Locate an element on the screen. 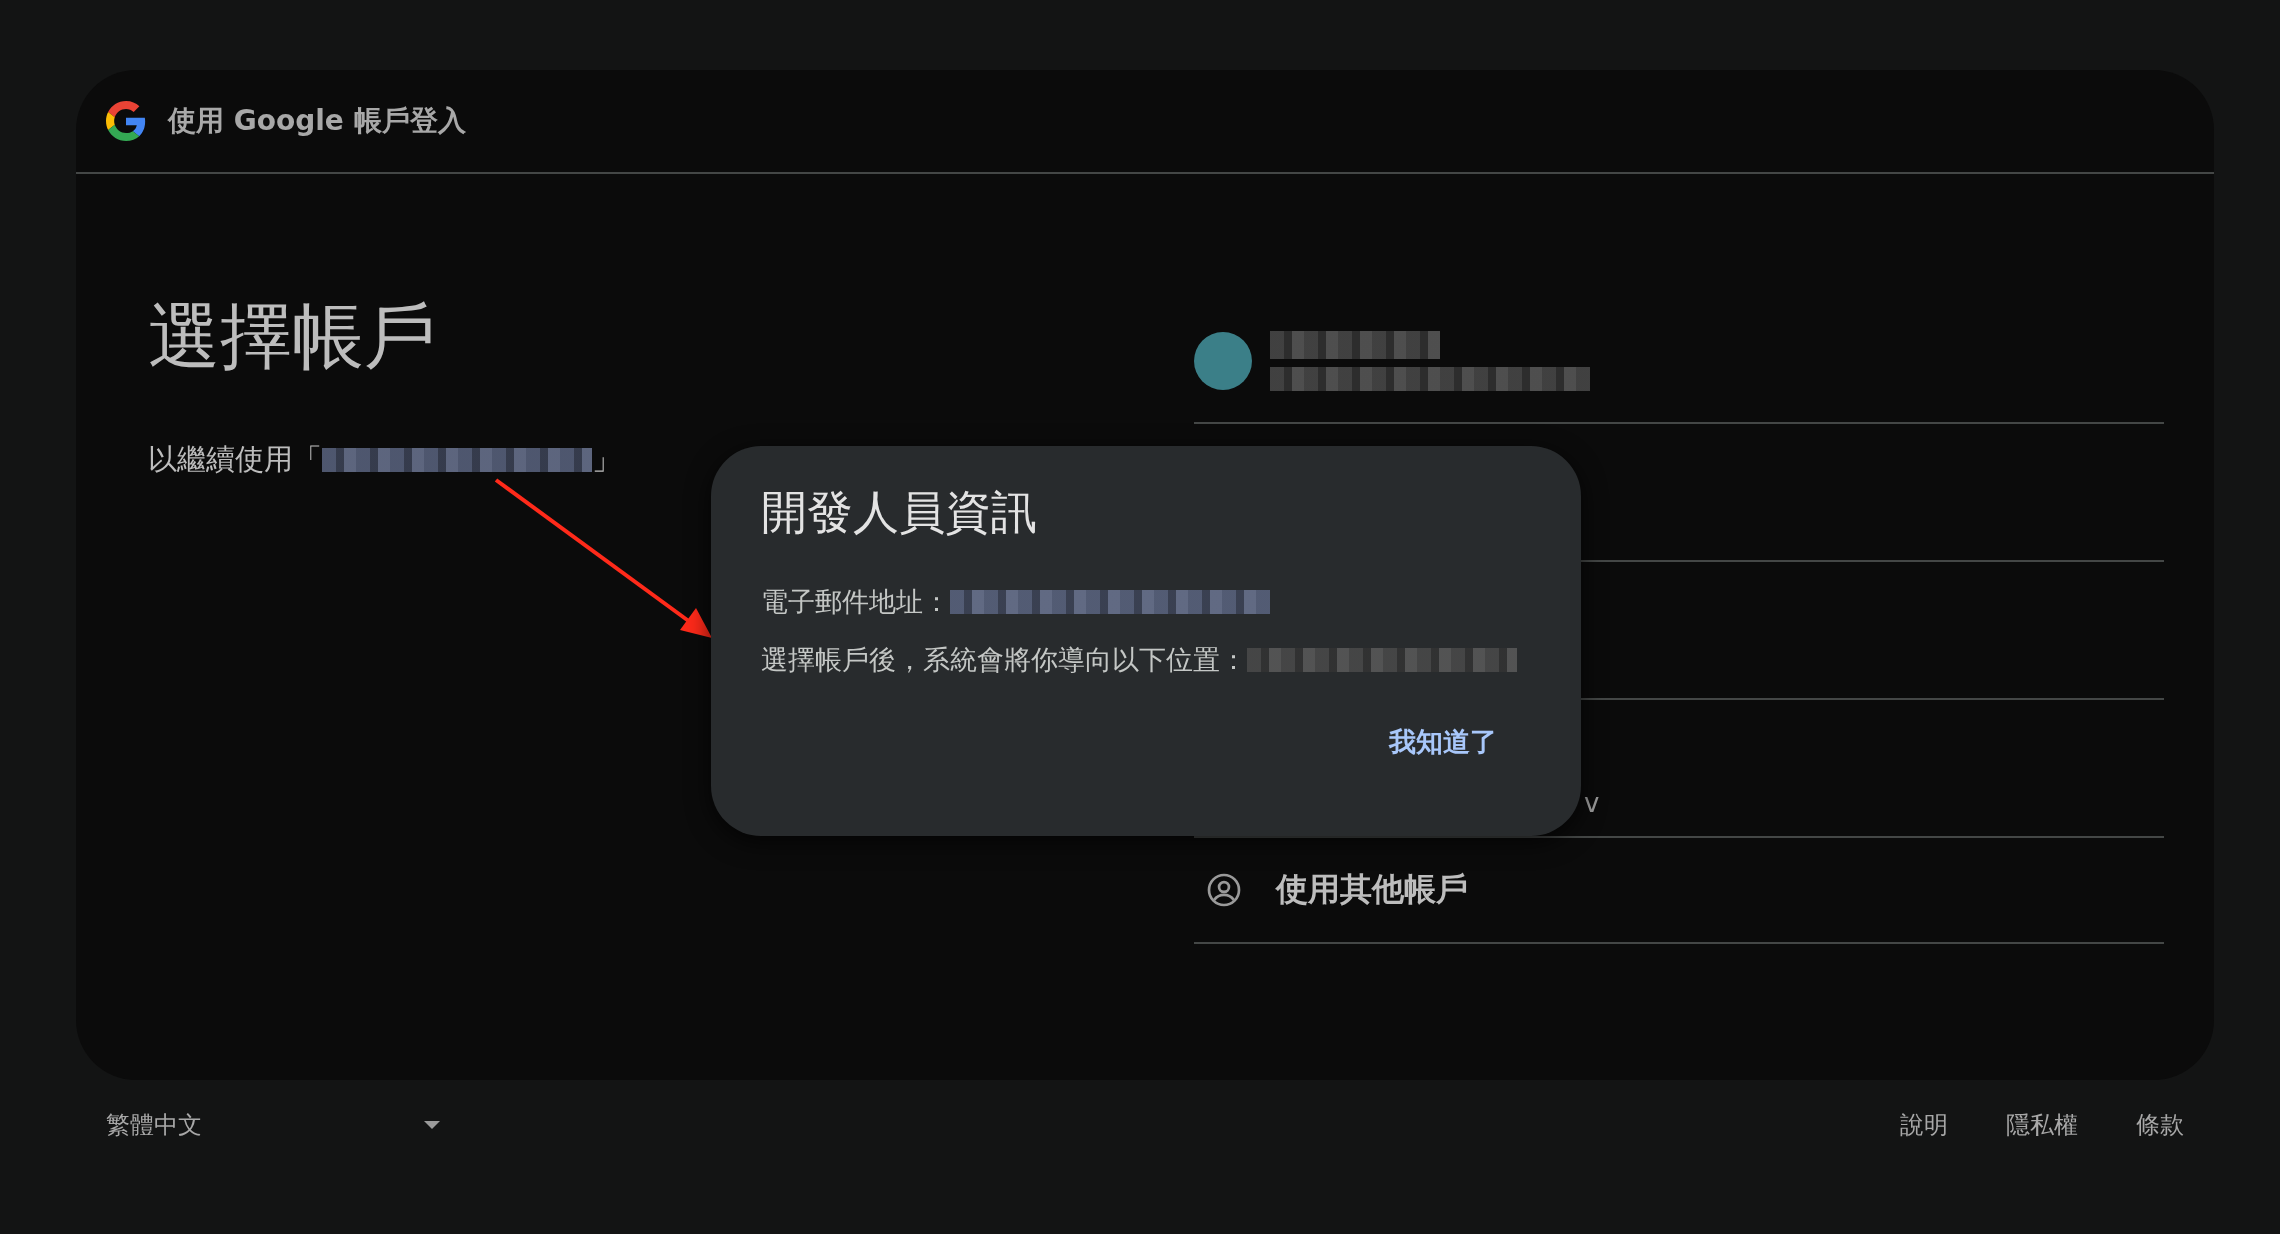 Image resolution: width=2280 pixels, height=1234 pixels. account-circle-icon is located at coordinates (1224, 890).